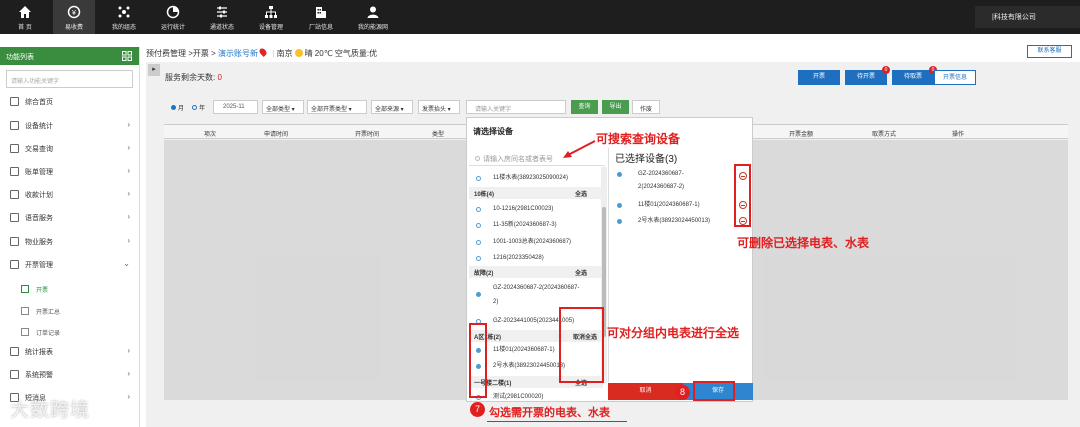 The width and height of the screenshot is (1080, 427). What do you see at coordinates (682, 181) in the screenshot?
I see `selected-item: GZ-2024360687- 2(2024360687-2)` at bounding box center [682, 181].